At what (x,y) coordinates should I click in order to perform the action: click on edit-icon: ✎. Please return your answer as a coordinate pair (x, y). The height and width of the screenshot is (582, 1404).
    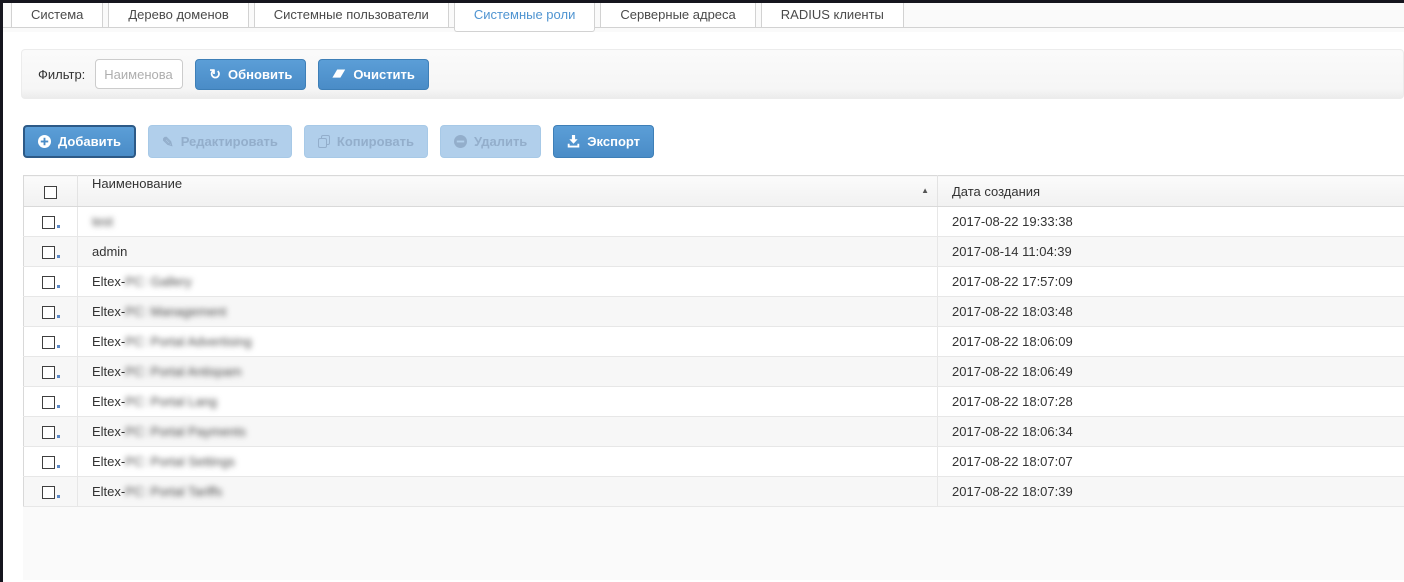
    Looking at the image, I should click on (167, 141).